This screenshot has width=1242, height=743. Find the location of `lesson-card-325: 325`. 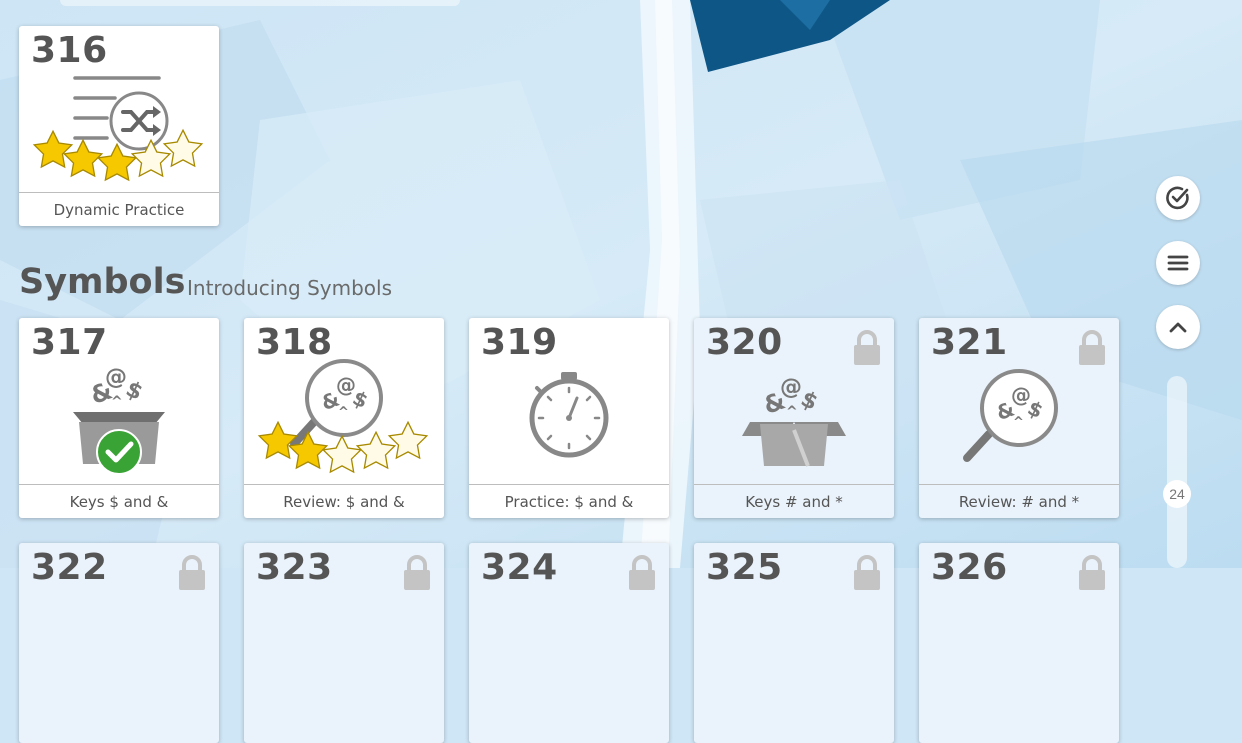

lesson-card-325: 325 is located at coordinates (794, 643).